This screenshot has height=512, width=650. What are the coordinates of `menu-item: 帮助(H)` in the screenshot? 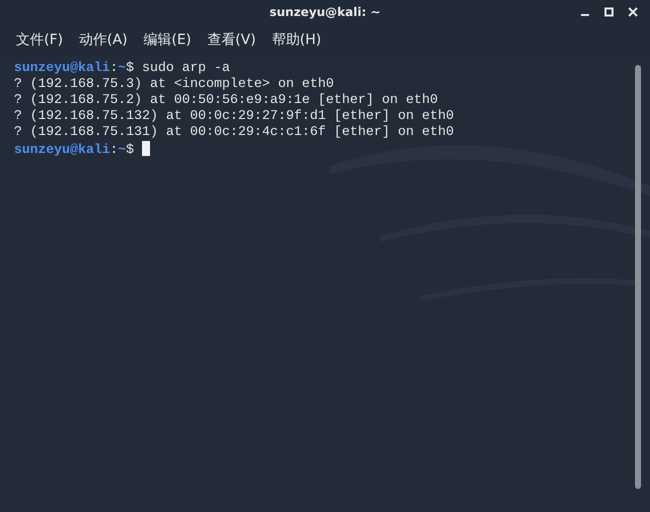 It's located at (297, 40).